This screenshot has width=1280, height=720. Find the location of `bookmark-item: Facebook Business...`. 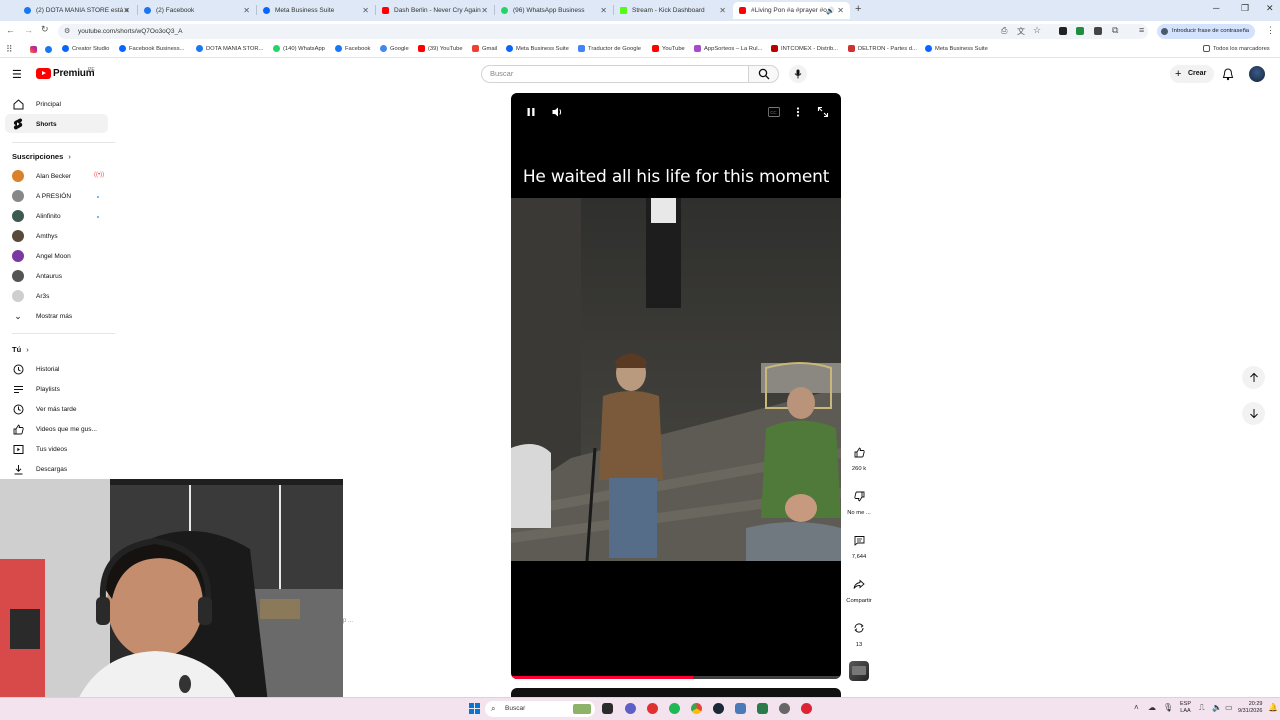

bookmark-item: Facebook Business... is located at coordinates (151, 48).